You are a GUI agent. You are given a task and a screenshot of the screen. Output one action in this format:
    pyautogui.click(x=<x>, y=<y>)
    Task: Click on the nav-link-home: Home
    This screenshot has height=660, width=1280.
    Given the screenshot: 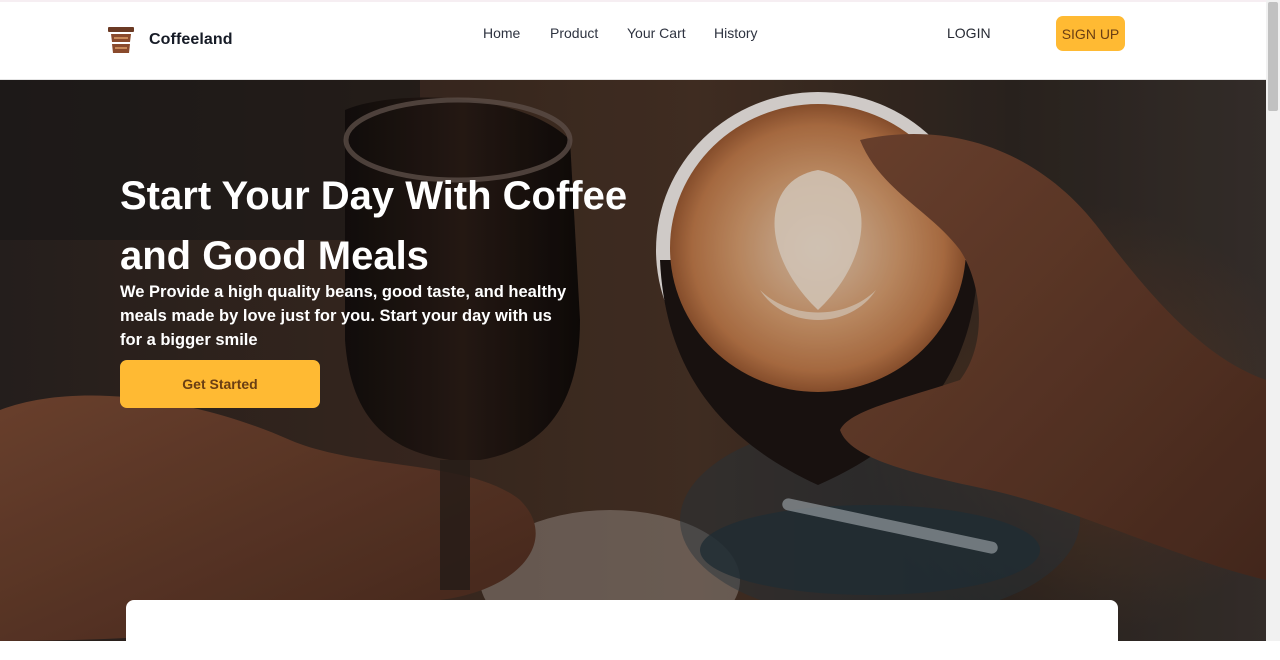 What is the action you would take?
    pyautogui.click(x=501, y=33)
    